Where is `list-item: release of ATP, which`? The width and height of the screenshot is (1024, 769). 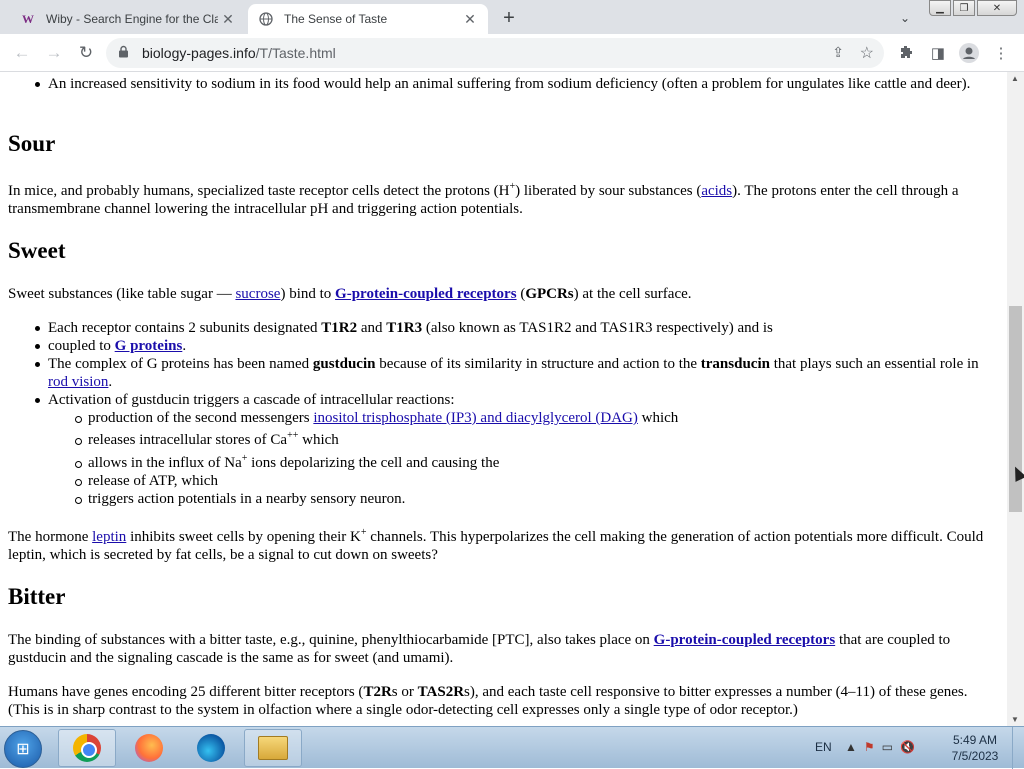 list-item: release of ATP, which is located at coordinates (531, 481).